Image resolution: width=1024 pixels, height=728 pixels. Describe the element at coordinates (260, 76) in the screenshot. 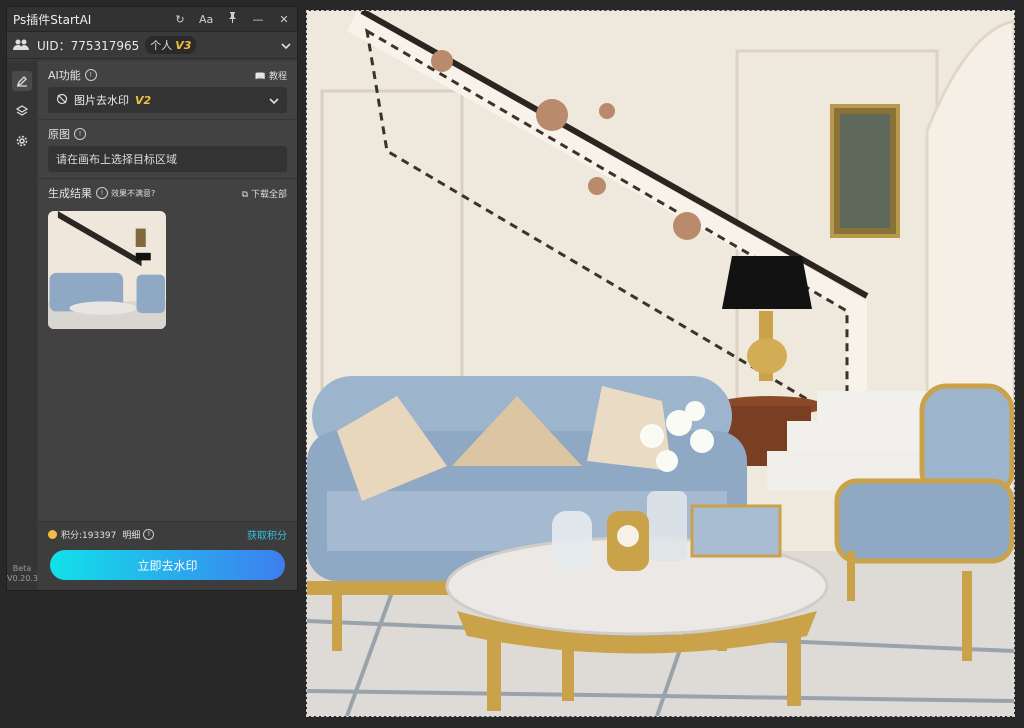

I see `book-icon: 📖` at that location.